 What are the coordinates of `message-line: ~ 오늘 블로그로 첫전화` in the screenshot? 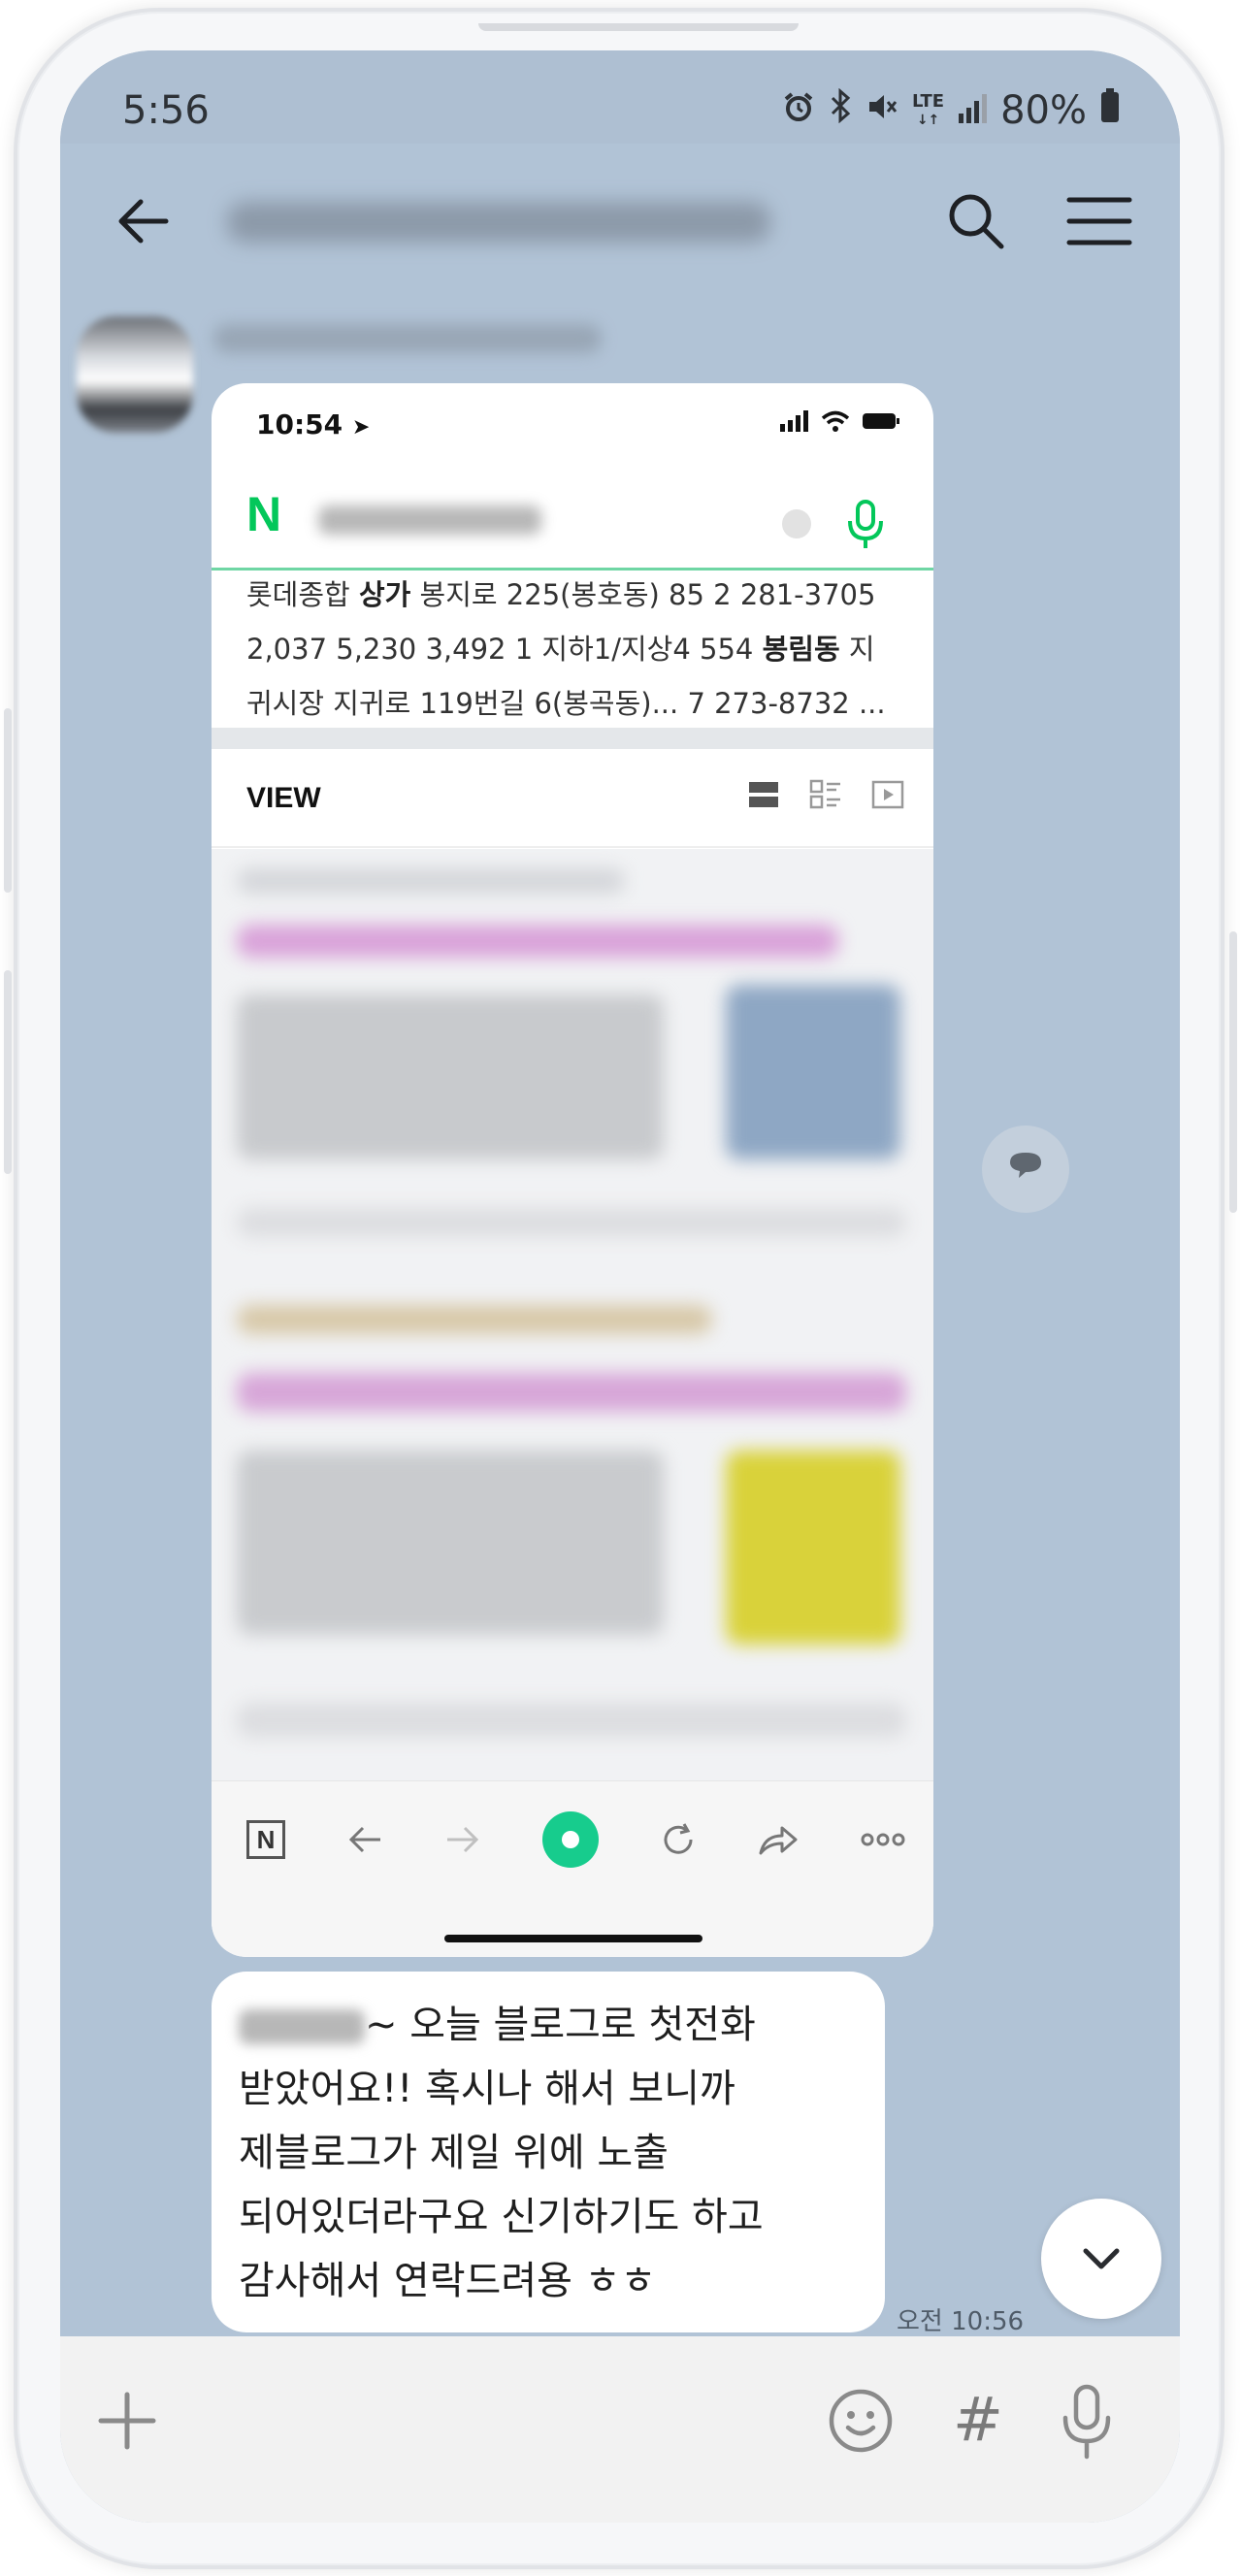 It's located at (549, 2025).